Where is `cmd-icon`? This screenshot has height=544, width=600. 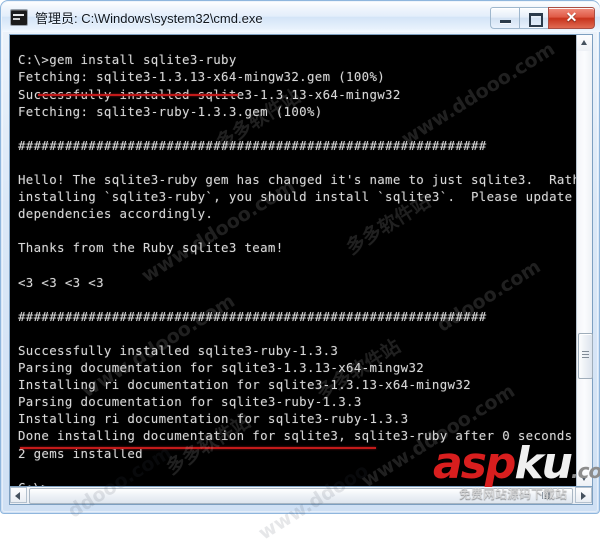
cmd-icon is located at coordinates (19, 17).